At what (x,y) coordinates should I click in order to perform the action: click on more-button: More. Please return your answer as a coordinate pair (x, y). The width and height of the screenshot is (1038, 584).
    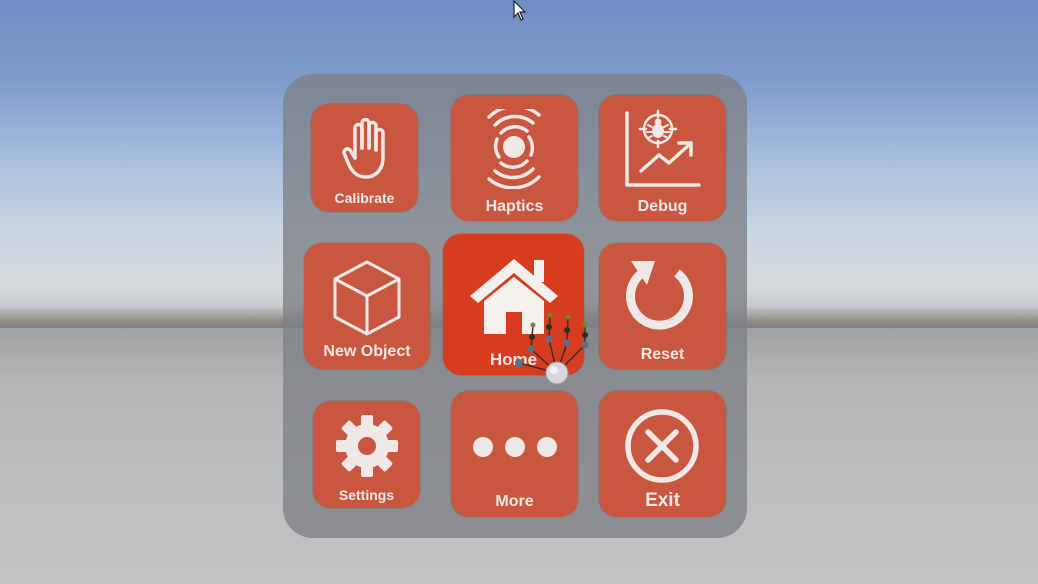
    Looking at the image, I should click on (514, 454).